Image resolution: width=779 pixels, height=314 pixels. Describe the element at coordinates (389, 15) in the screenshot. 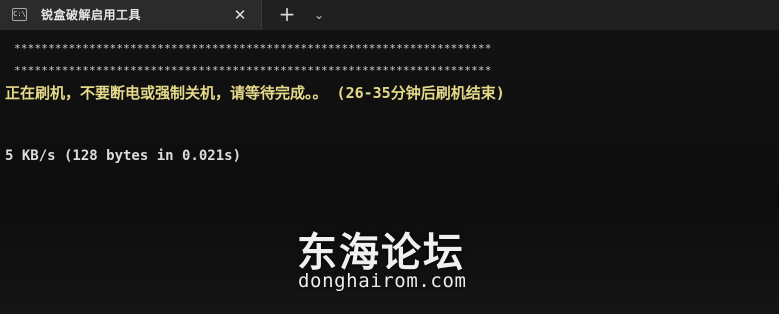

I see `title-bar: C:\ 锐盒破解启用工具 ✕ + ⌄` at that location.